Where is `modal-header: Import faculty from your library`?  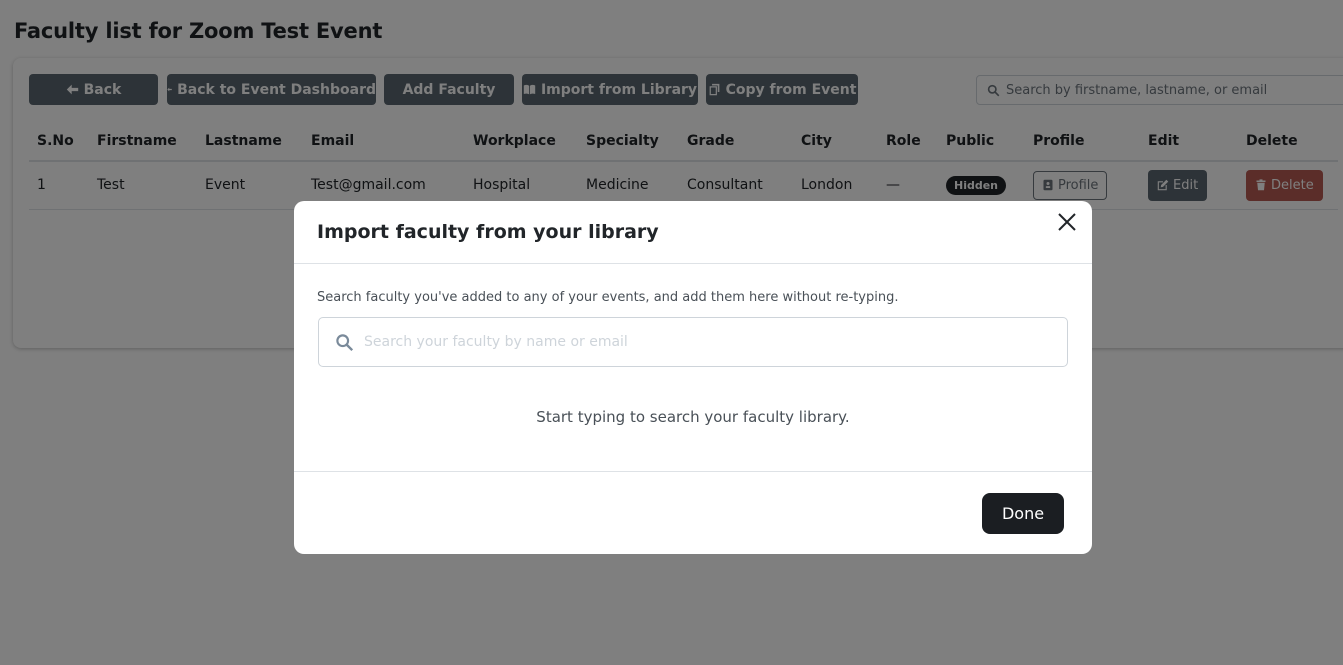 modal-header: Import faculty from your library is located at coordinates (693, 232).